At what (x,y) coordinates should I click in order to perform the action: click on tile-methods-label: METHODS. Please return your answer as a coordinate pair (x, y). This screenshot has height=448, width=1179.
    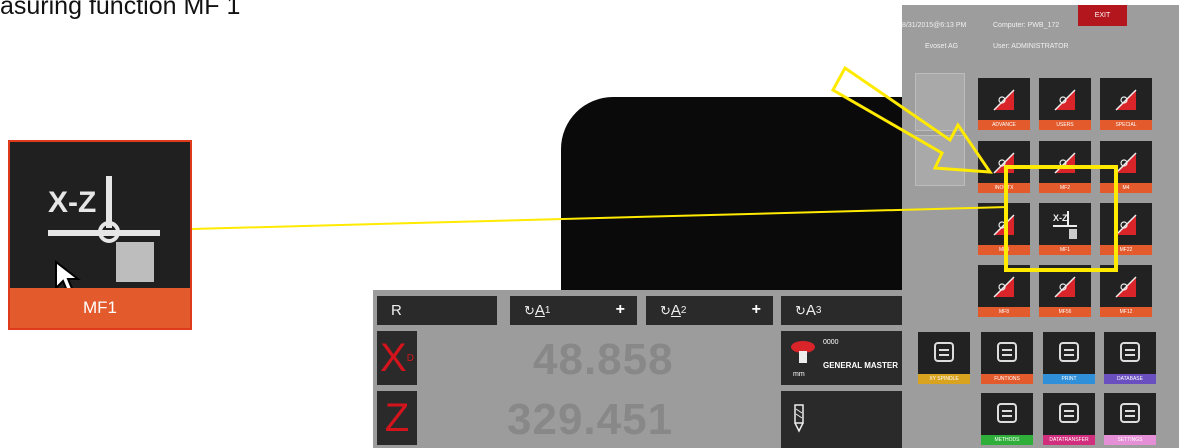
    Looking at the image, I should click on (1007, 440).